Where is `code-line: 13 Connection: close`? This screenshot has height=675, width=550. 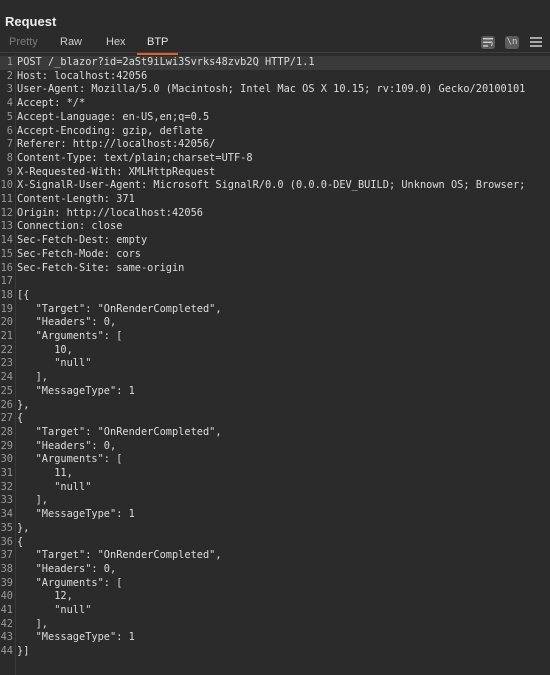
code-line: 13 Connection: close is located at coordinates (275, 227).